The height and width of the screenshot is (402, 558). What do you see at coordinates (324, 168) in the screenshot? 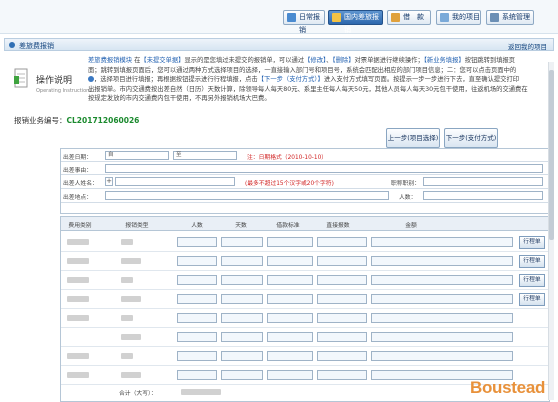
I see `reason-input` at bounding box center [324, 168].